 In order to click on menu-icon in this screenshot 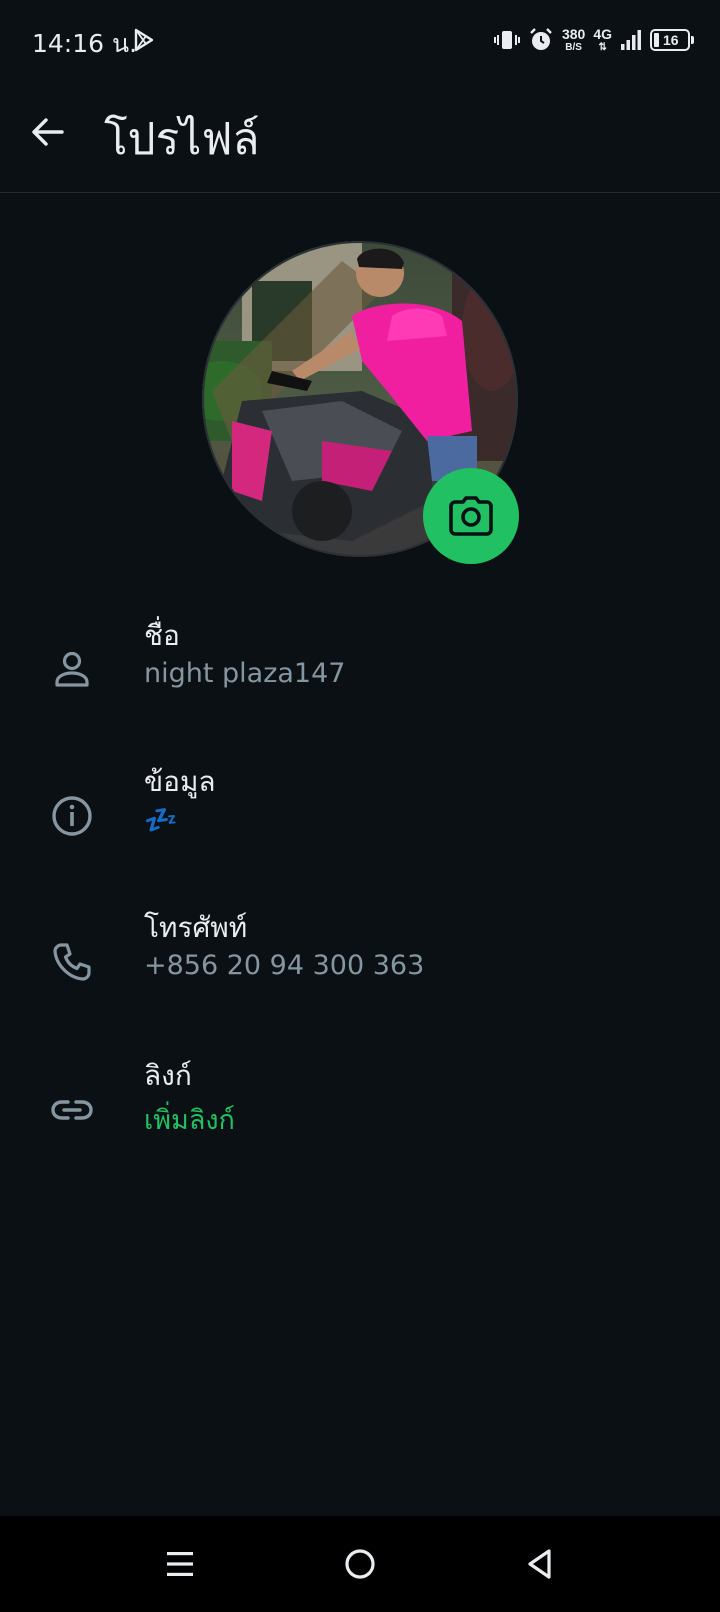, I will do `click(180, 1564)`.